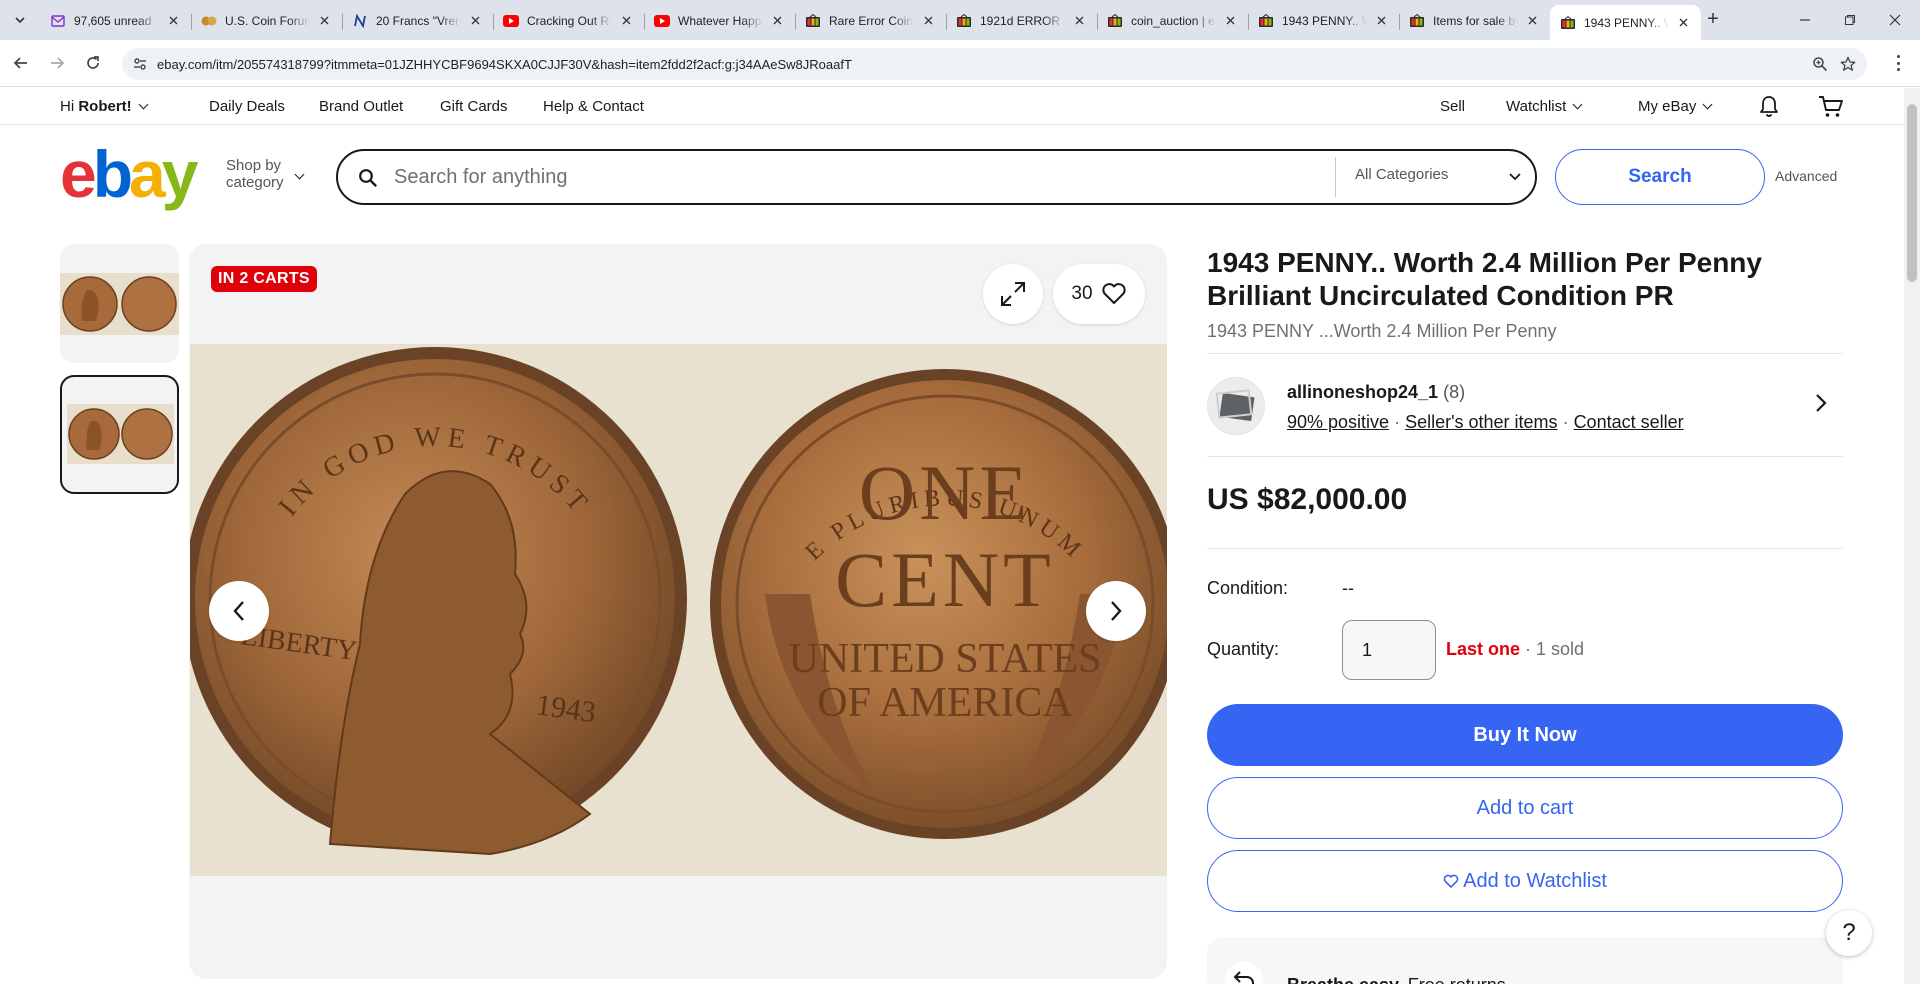 The width and height of the screenshot is (1920, 984). What do you see at coordinates (844, 177) in the screenshot?
I see `search-input` at bounding box center [844, 177].